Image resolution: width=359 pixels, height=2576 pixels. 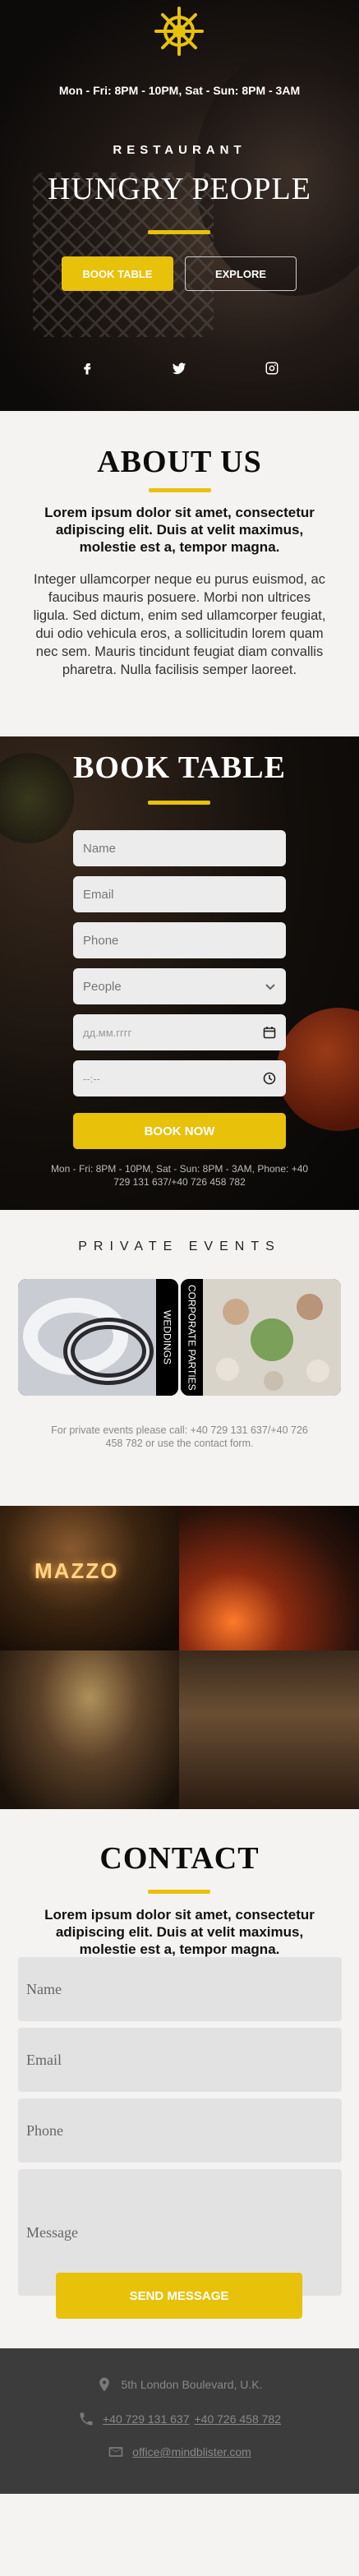 I want to click on book-email-input: Email, so click(x=179, y=894).